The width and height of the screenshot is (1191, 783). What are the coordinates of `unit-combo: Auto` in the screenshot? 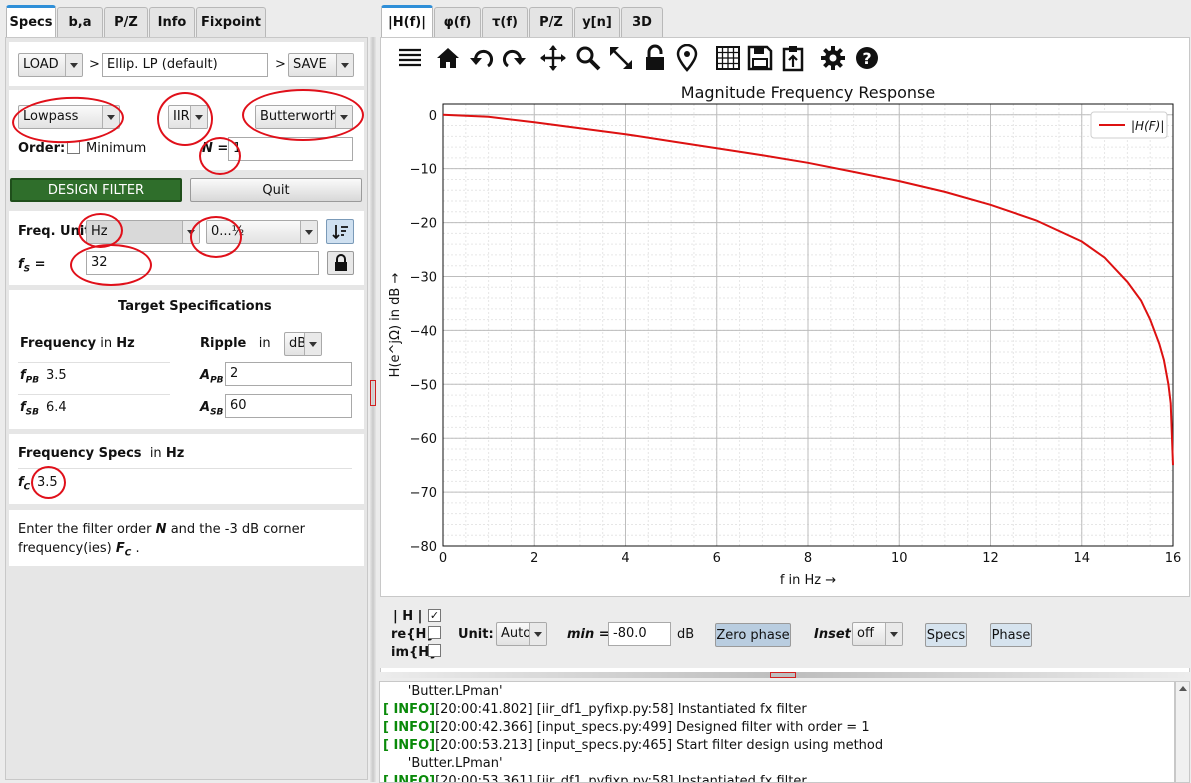 It's located at (521, 634).